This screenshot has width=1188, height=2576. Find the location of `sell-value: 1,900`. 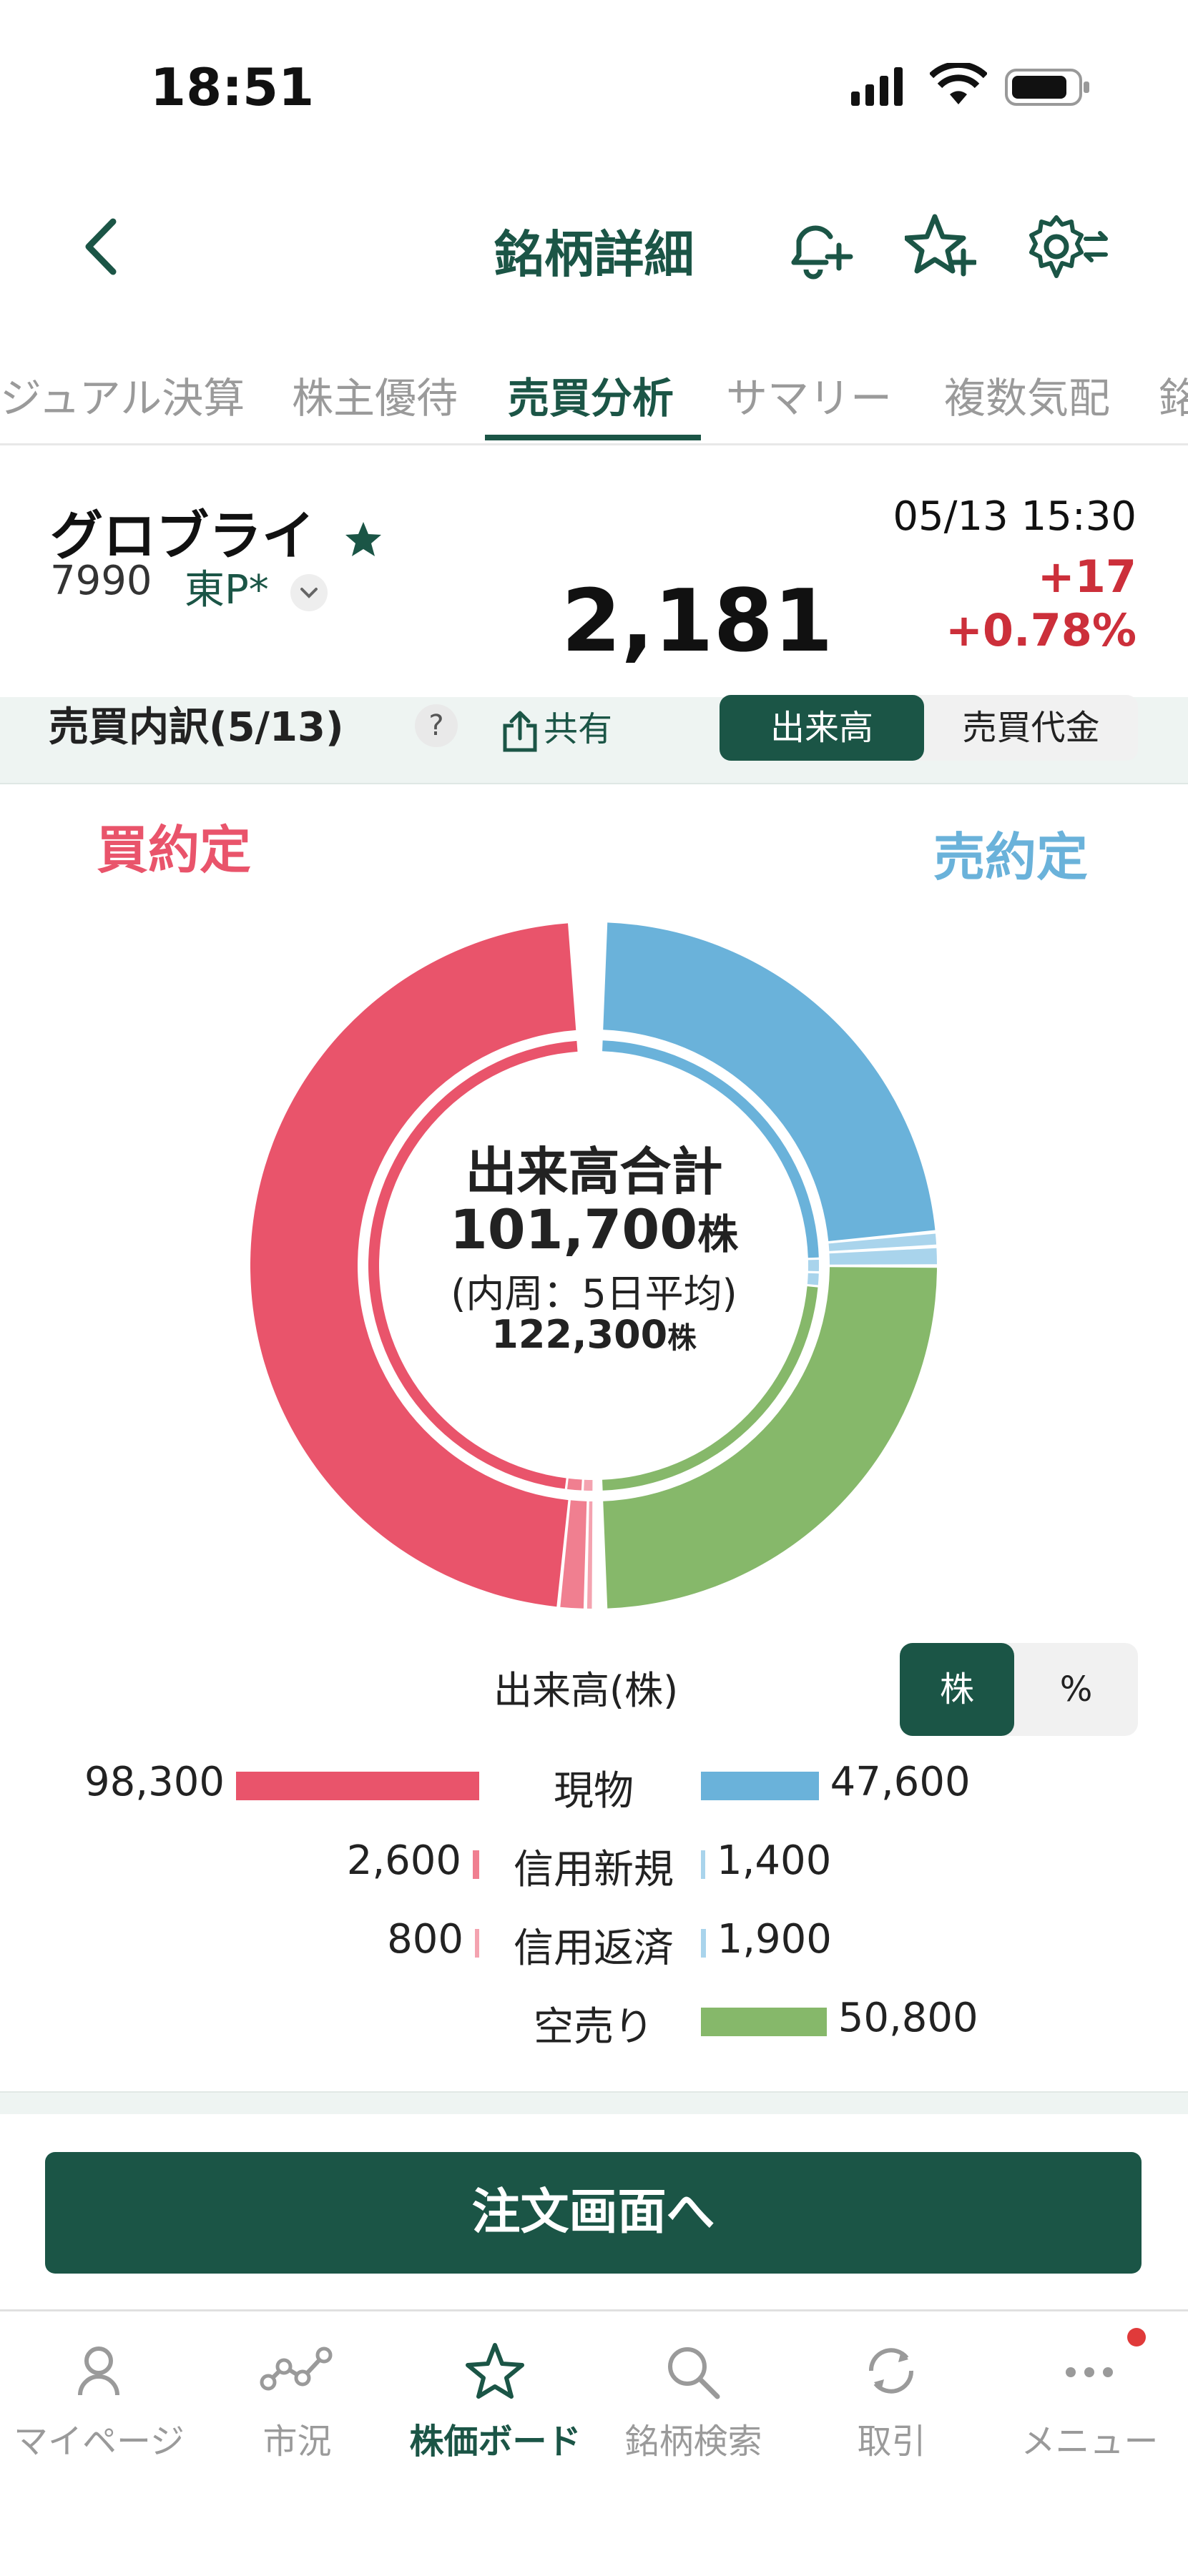

sell-value: 1,900 is located at coordinates (774, 1939).